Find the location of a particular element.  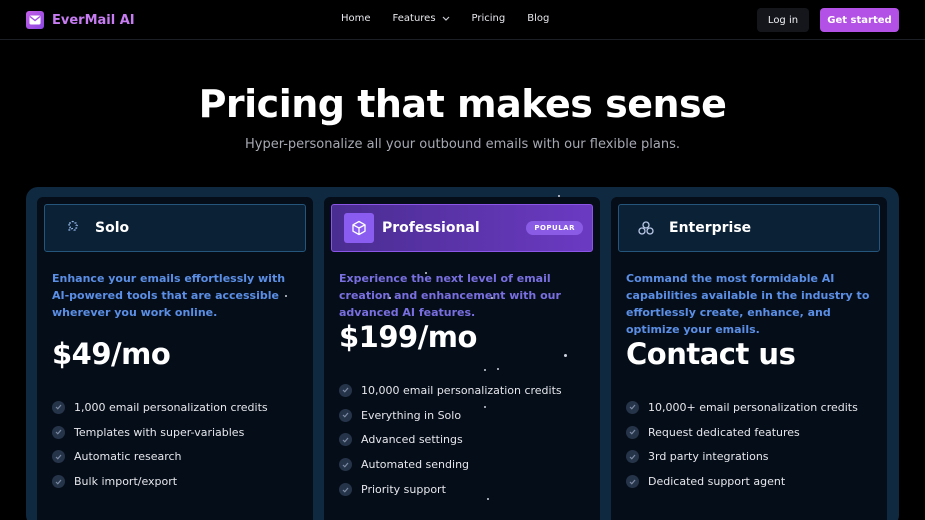

nav-link-home: Home is located at coordinates (356, 18).